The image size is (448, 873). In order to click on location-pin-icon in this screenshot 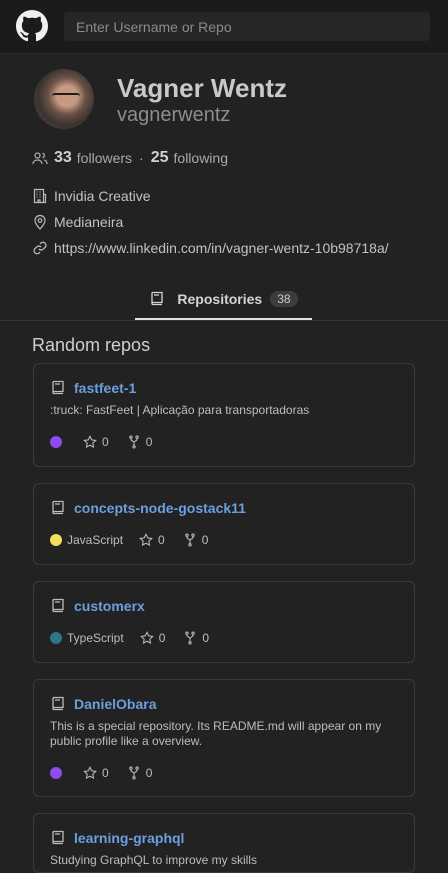, I will do `click(40, 222)`.